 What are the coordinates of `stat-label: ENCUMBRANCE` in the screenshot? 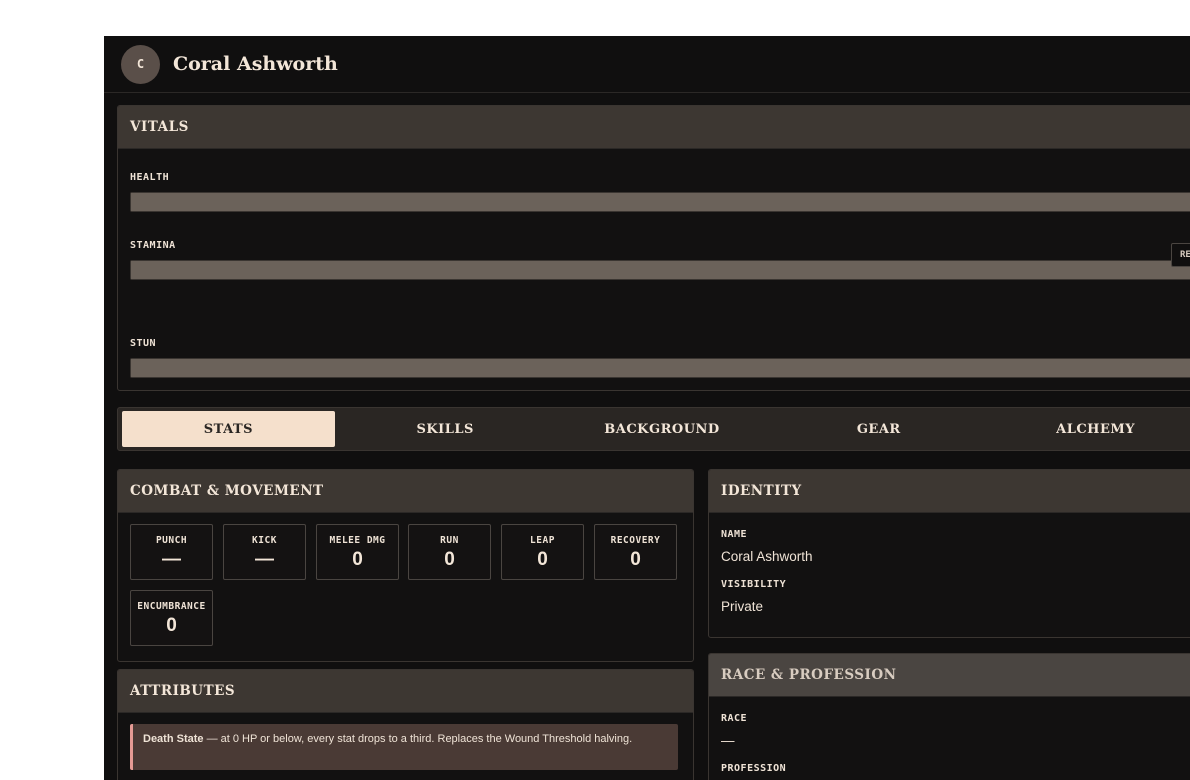 It's located at (171, 606).